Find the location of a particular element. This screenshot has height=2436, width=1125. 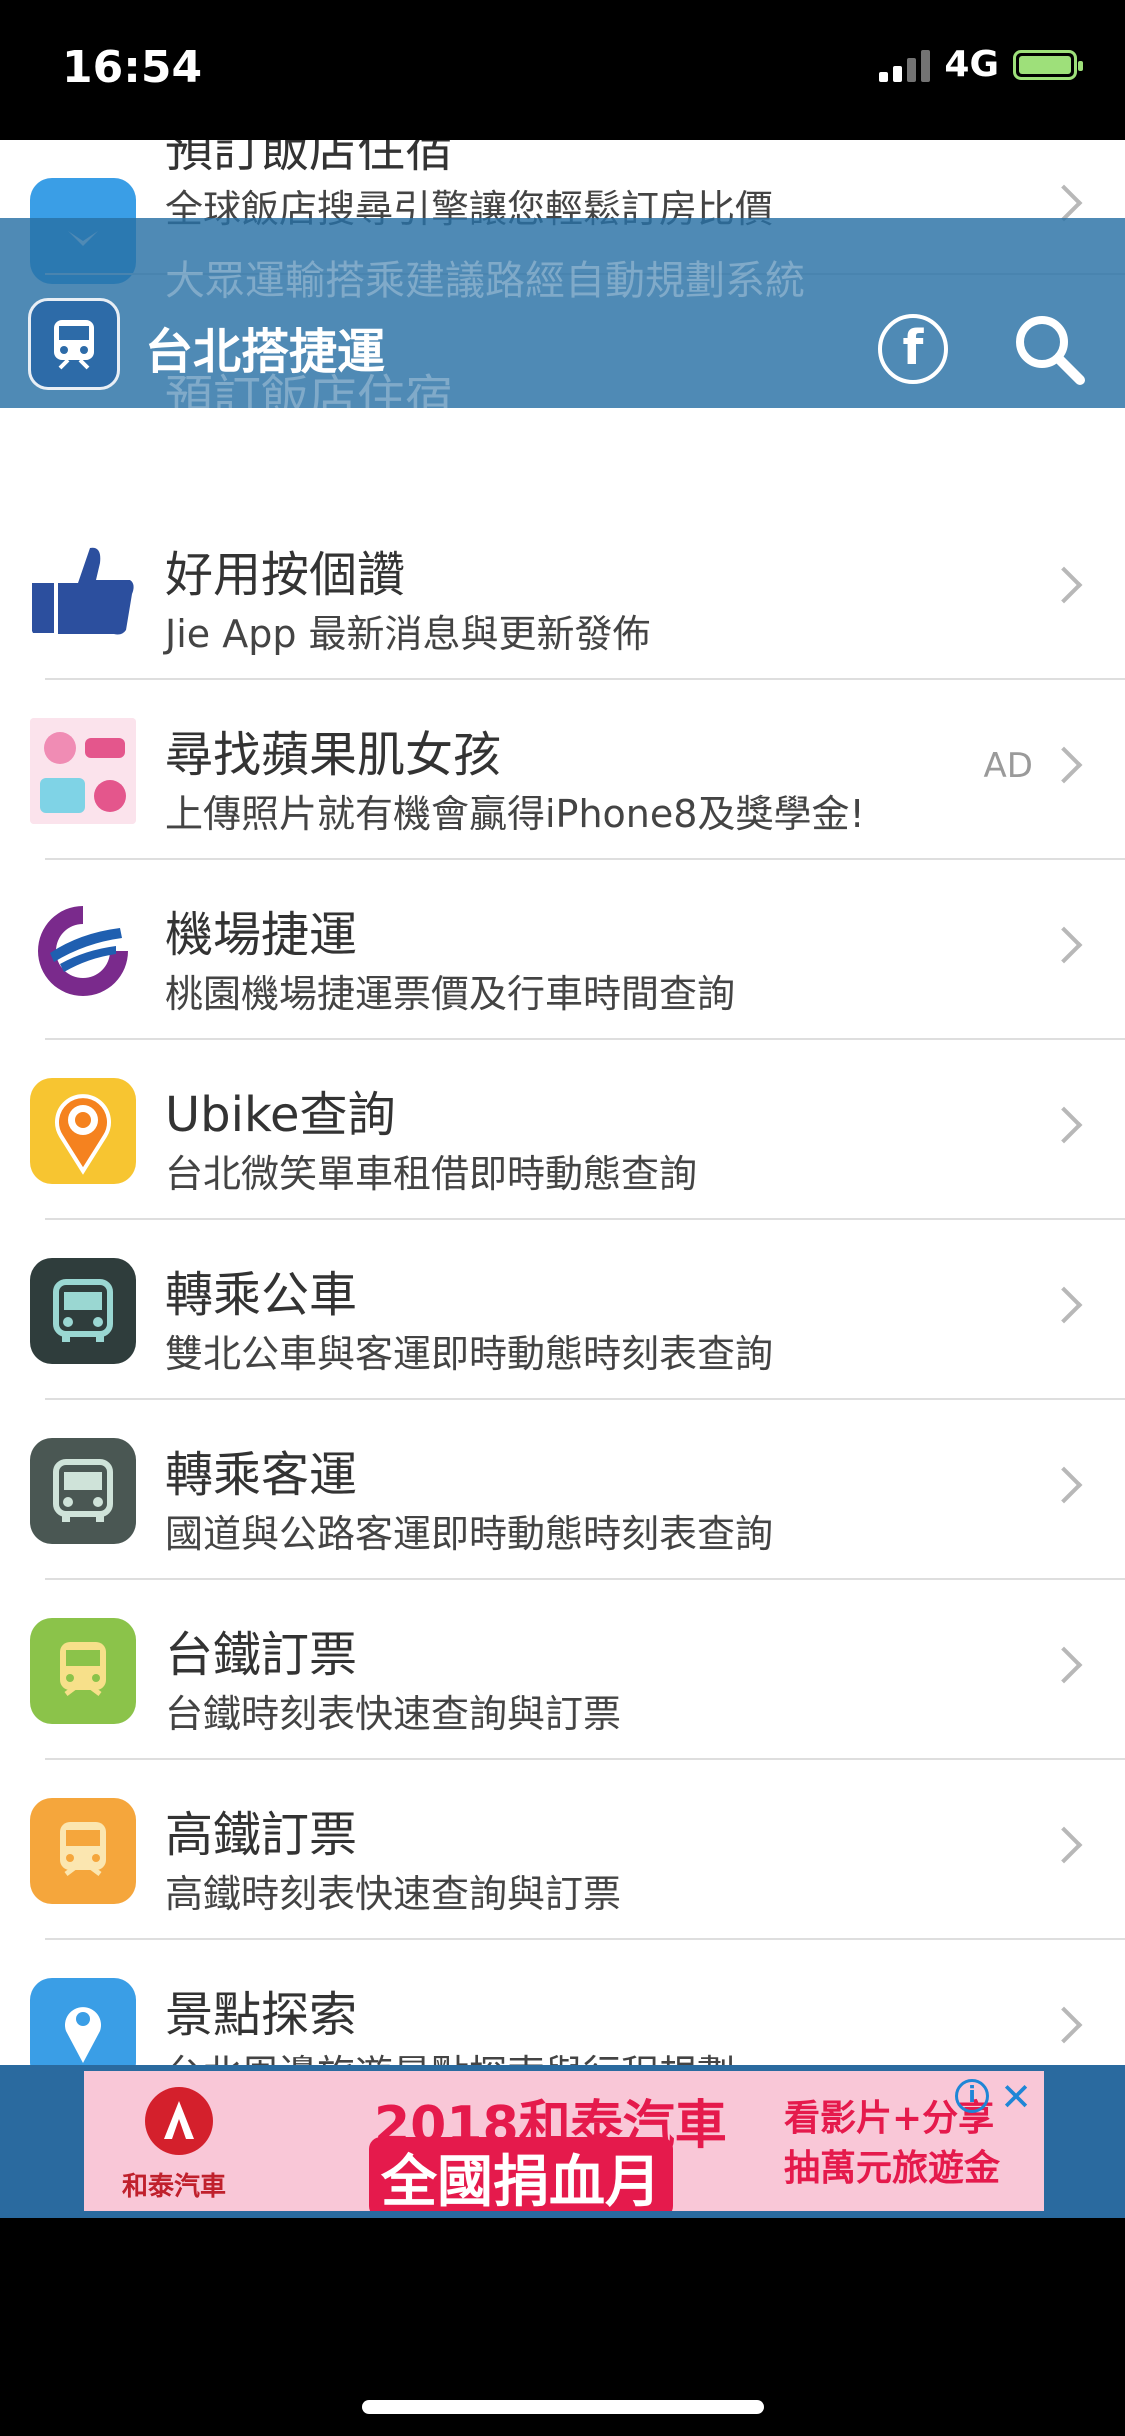

list-item-subtitle: 台北微笑單車租借即時動態查詢 is located at coordinates (431, 1174).